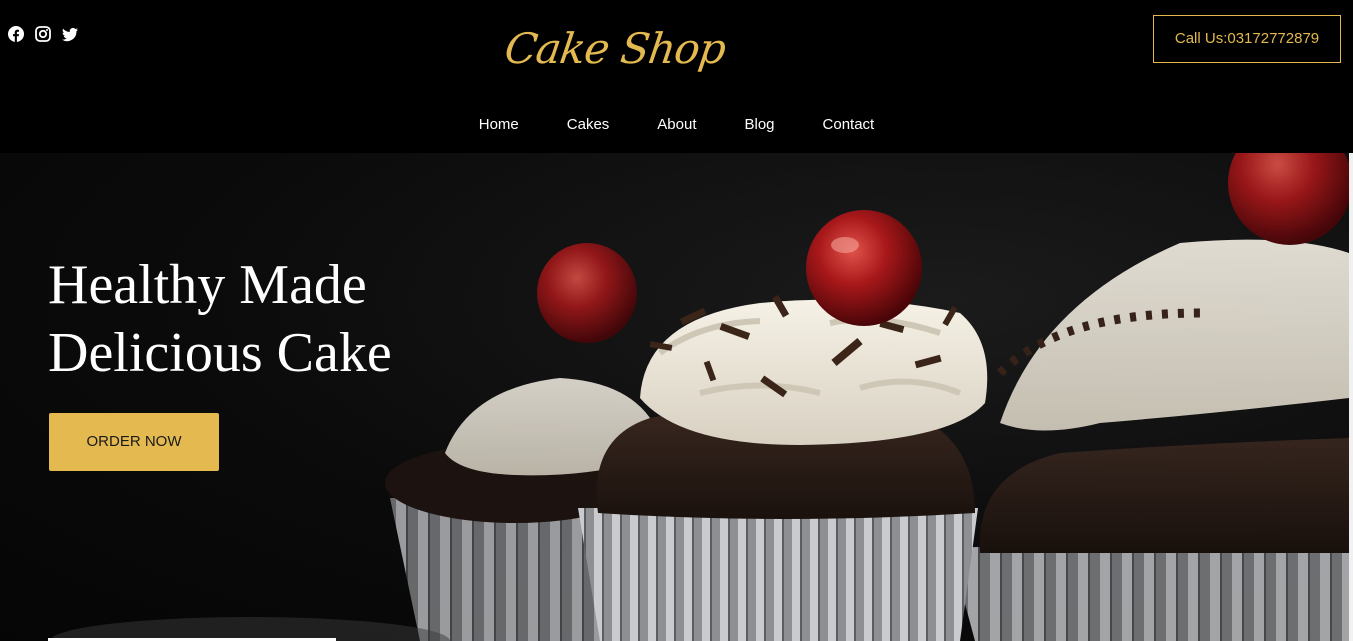  I want to click on site-logo: Cake Shop, so click(615, 49).